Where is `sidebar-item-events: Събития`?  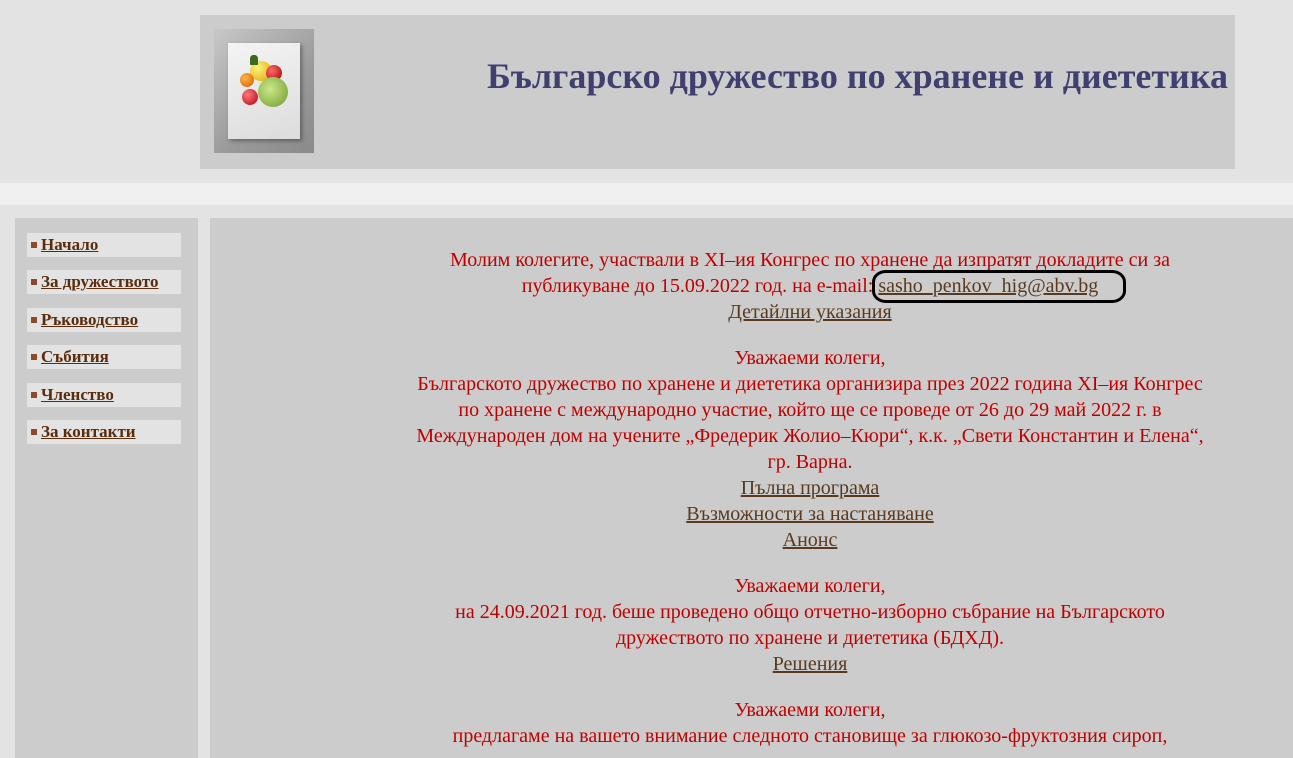 sidebar-item-events: Събития is located at coordinates (104, 357).